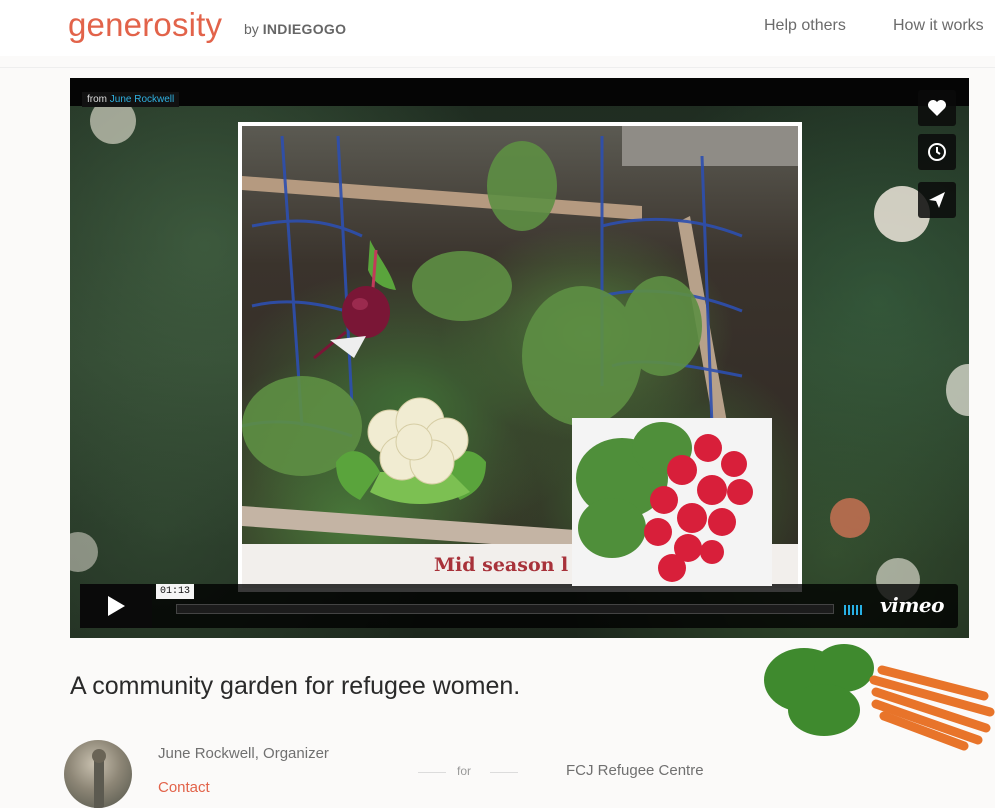 The height and width of the screenshot is (808, 995). What do you see at coordinates (635, 770) in the screenshot?
I see `beneficiary-name: FCJ Refugee Centre` at bounding box center [635, 770].